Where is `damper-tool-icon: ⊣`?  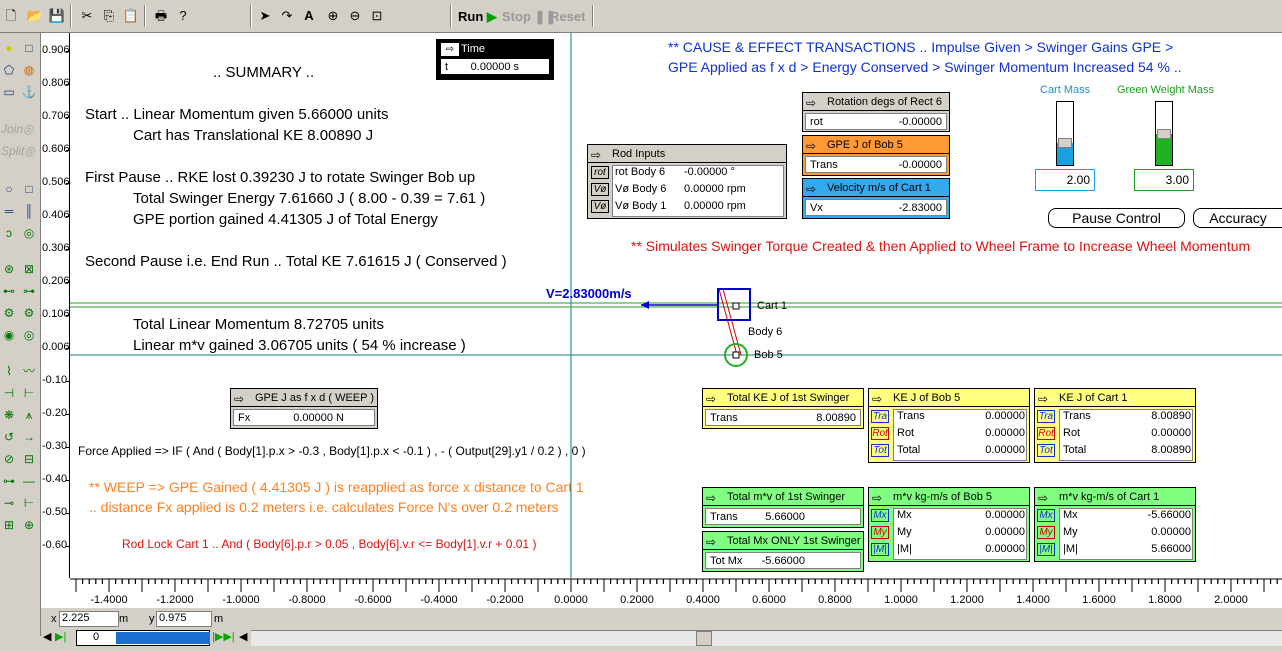
damper-tool-icon: ⊣ is located at coordinates (9, 393).